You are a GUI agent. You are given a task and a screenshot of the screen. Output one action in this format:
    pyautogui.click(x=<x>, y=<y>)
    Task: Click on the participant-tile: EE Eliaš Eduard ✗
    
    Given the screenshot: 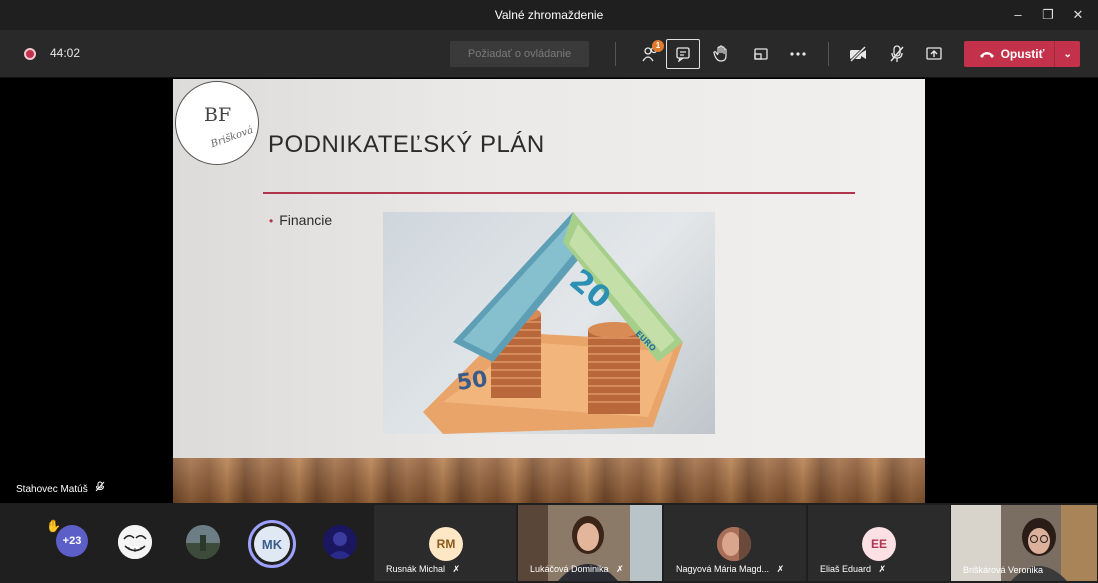 What is the action you would take?
    pyautogui.click(x=879, y=543)
    